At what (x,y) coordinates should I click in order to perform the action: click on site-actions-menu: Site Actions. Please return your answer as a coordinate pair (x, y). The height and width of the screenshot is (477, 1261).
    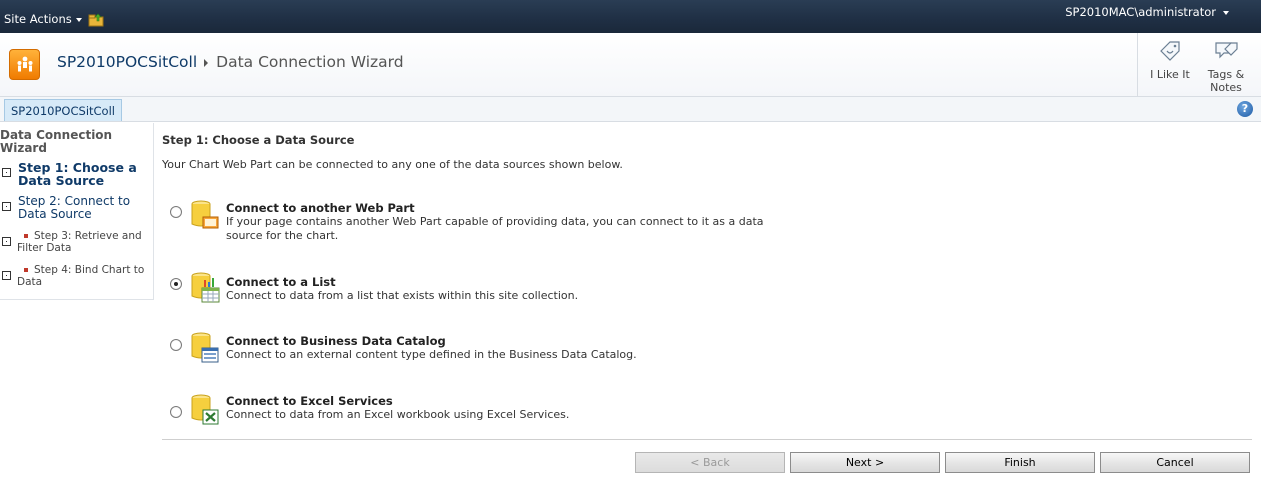
    Looking at the image, I should click on (43, 19).